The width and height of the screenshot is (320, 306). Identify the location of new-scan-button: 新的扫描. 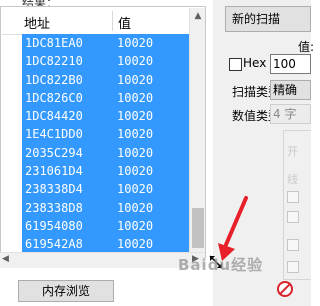
(268, 19).